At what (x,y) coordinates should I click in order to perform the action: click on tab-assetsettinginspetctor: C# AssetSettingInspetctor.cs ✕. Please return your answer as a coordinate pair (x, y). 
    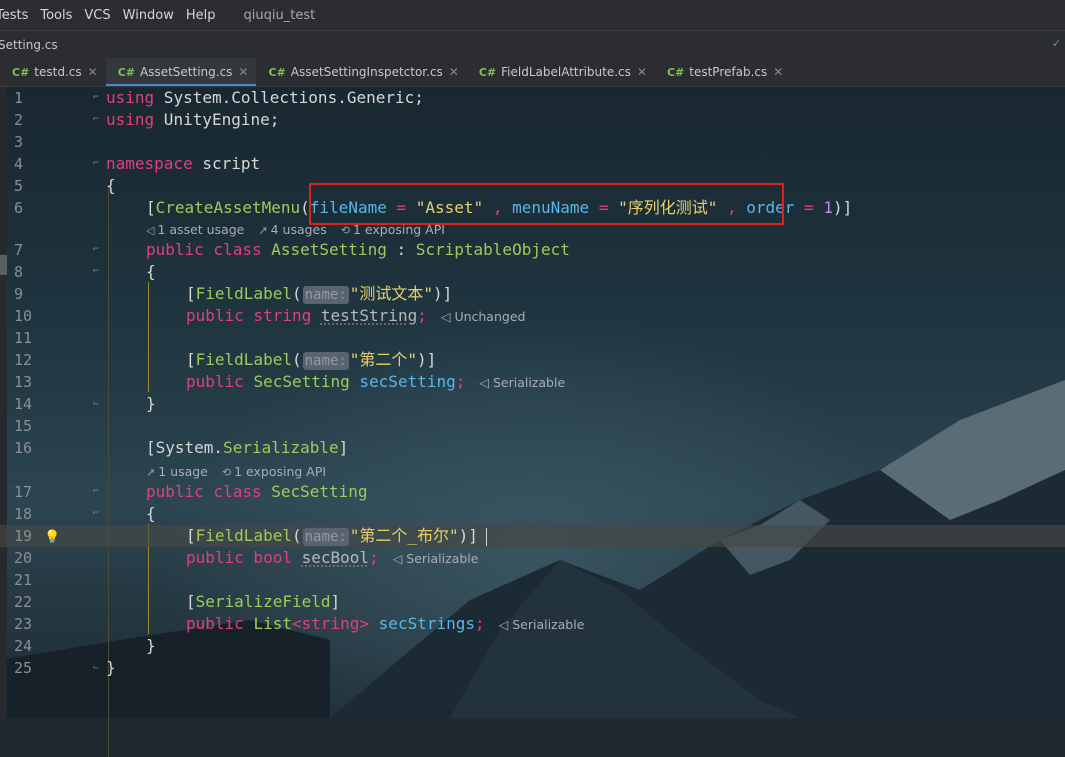
    Looking at the image, I should click on (361, 72).